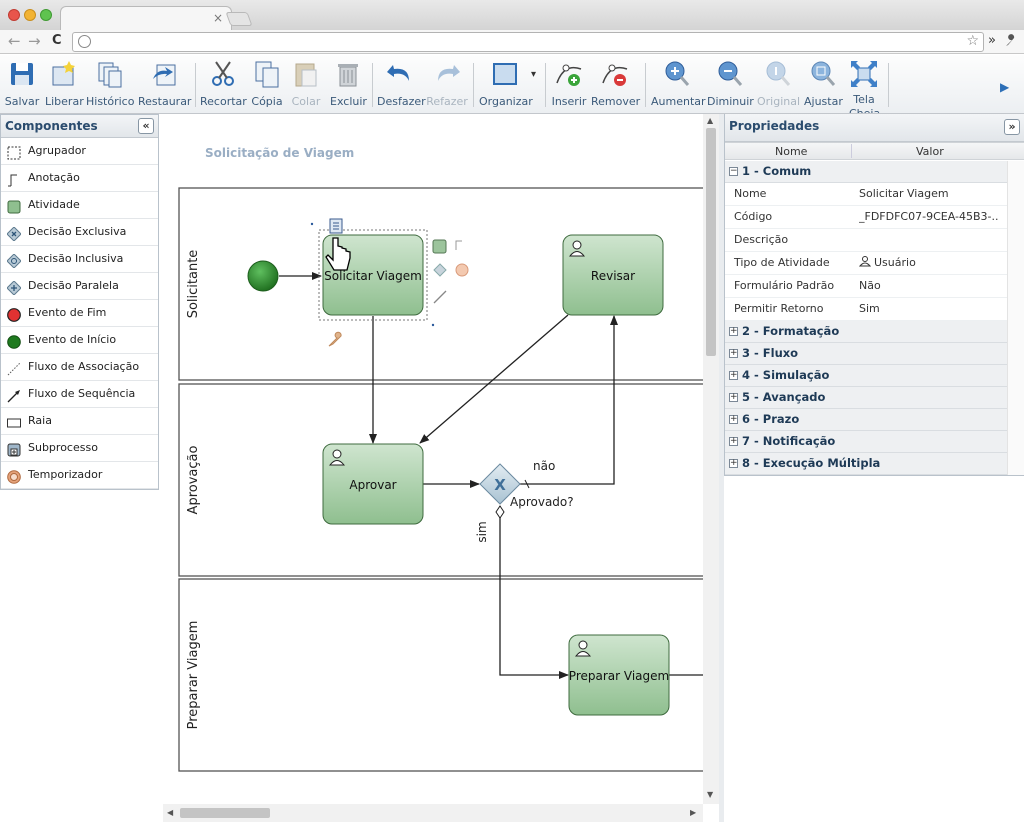  What do you see at coordinates (225, 813) in the screenshot?
I see `horizontal-scroll-thumb` at bounding box center [225, 813].